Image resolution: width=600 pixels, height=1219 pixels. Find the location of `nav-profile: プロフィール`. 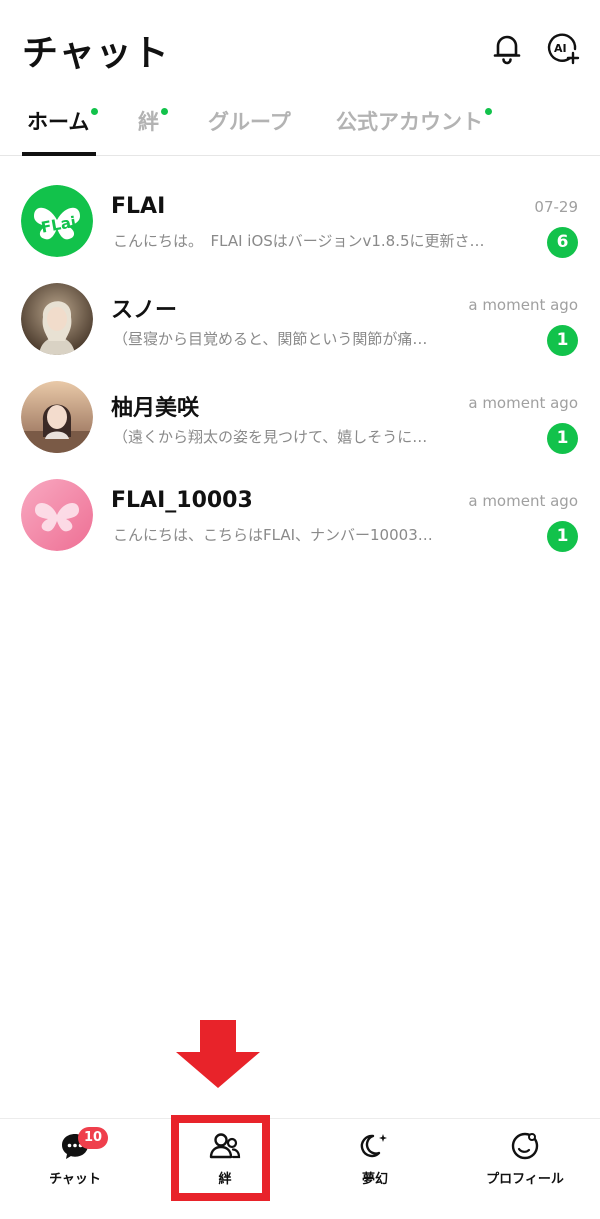

nav-profile: プロフィール is located at coordinates (525, 1169).